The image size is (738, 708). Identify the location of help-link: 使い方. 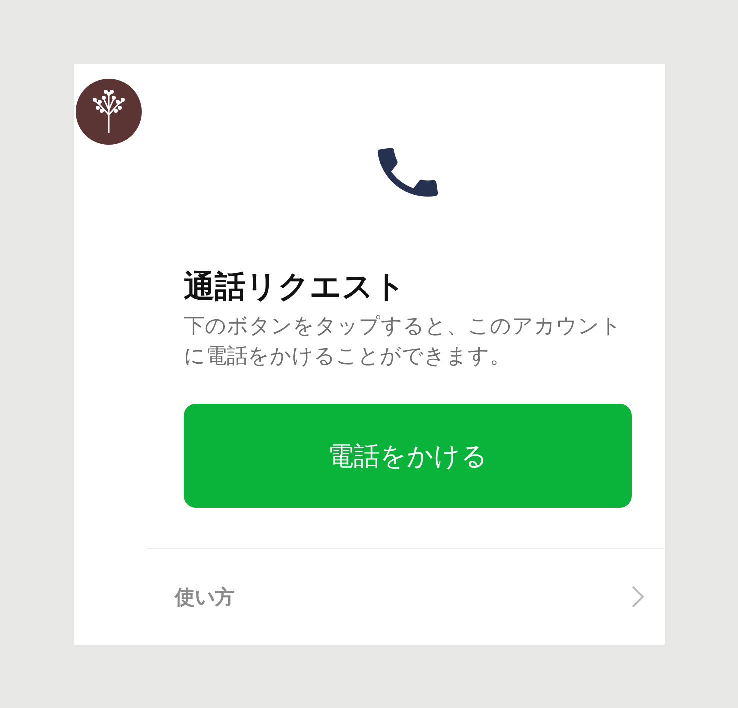
(205, 597).